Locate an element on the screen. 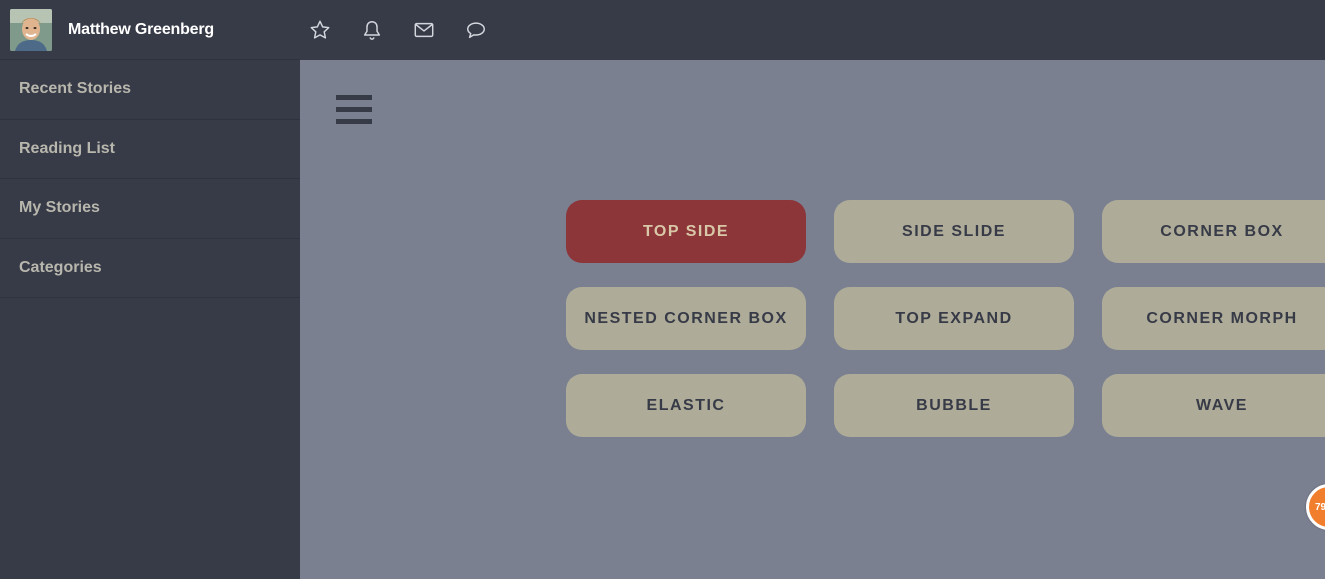 The height and width of the screenshot is (579, 1325). sidebar-item-label: Recent Stories is located at coordinates (75, 89).